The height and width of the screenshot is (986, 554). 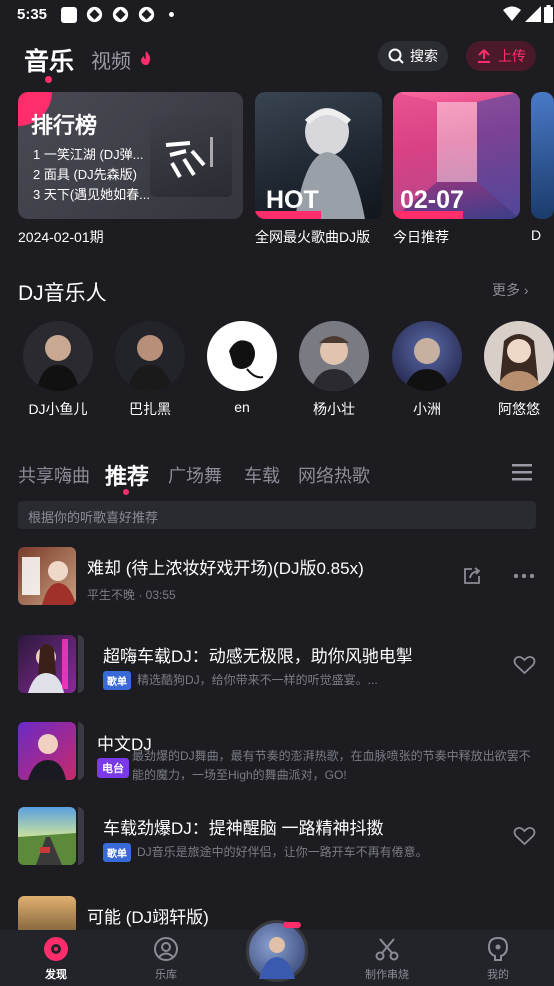 I want to click on tab-category: 网络热歌, so click(x=334, y=475).